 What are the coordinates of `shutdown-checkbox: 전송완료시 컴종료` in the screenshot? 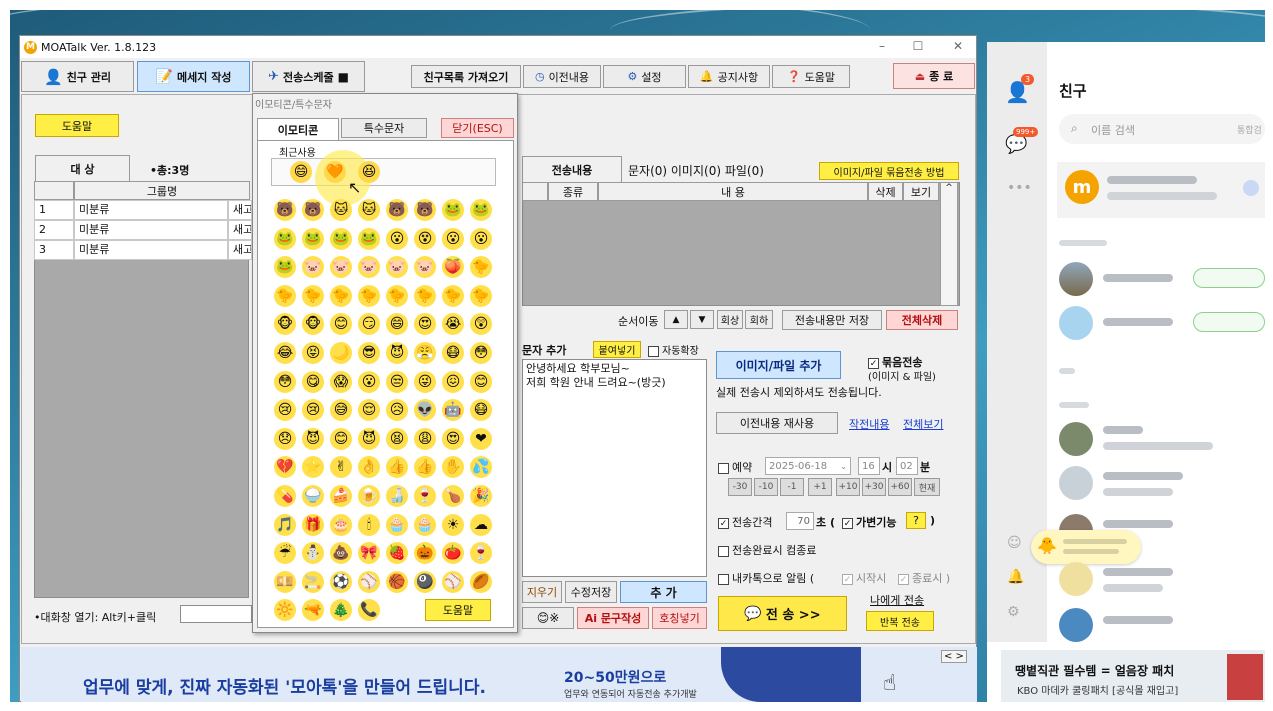 It's located at (767, 550).